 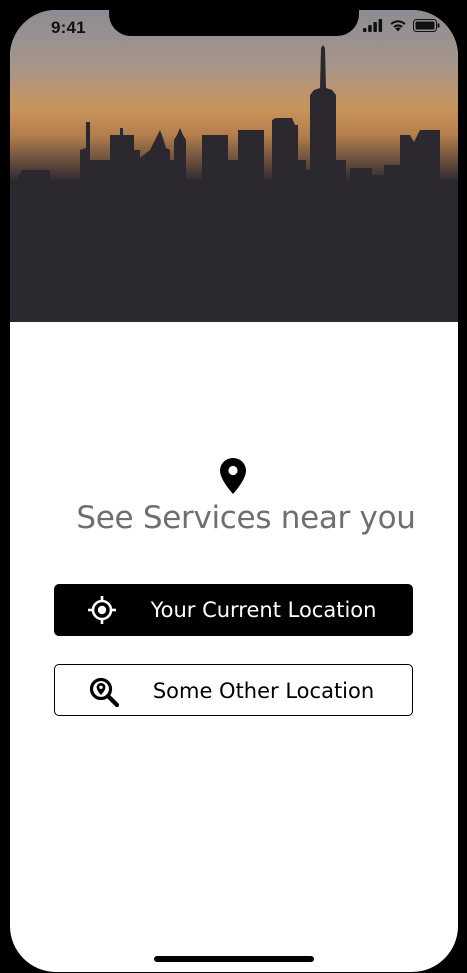 I want to click on current-location-button: Your Current Location, so click(x=233, y=610).